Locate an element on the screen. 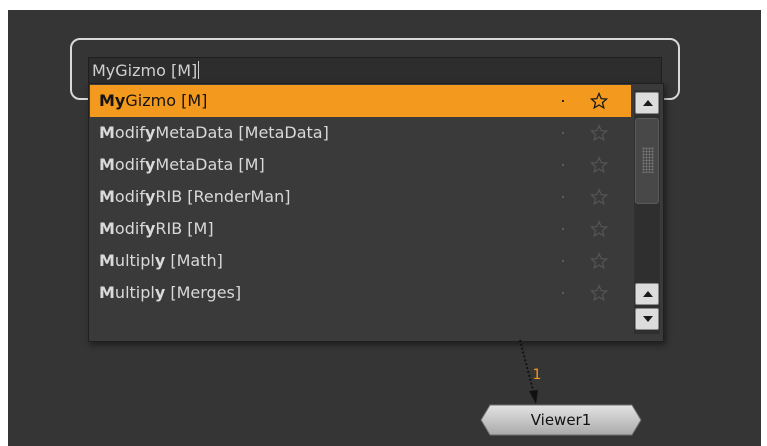  search-input: MyGizmo [M] is located at coordinates (375, 71).